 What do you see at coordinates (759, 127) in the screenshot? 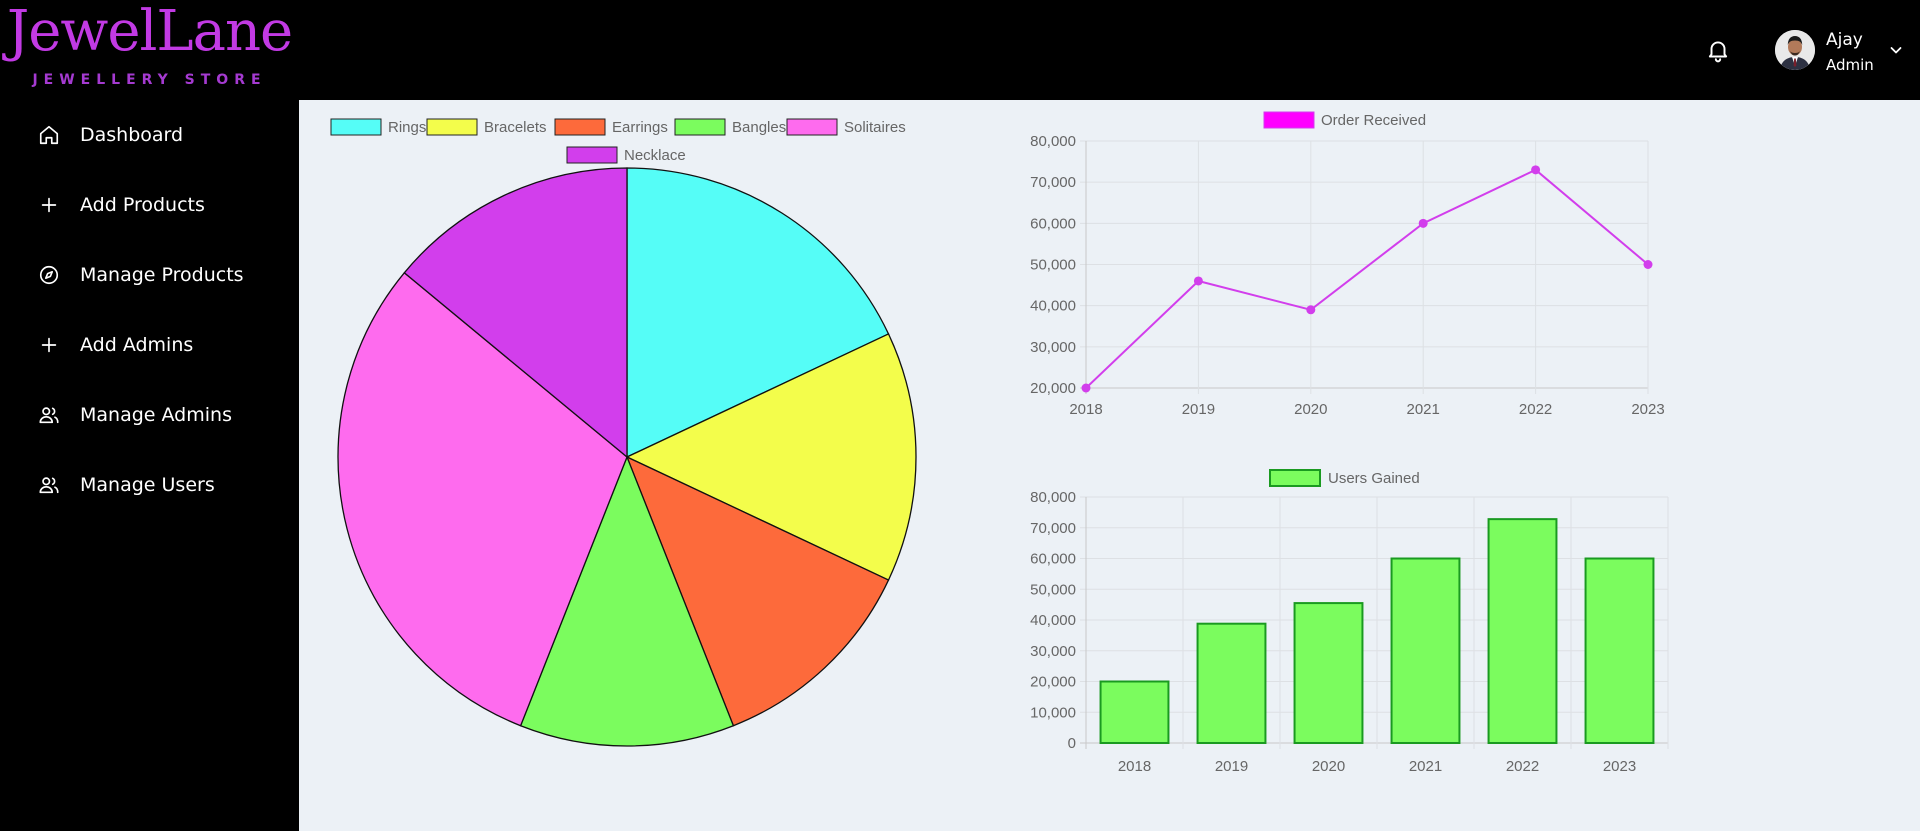
I see `legend-label: Bangles` at bounding box center [759, 127].